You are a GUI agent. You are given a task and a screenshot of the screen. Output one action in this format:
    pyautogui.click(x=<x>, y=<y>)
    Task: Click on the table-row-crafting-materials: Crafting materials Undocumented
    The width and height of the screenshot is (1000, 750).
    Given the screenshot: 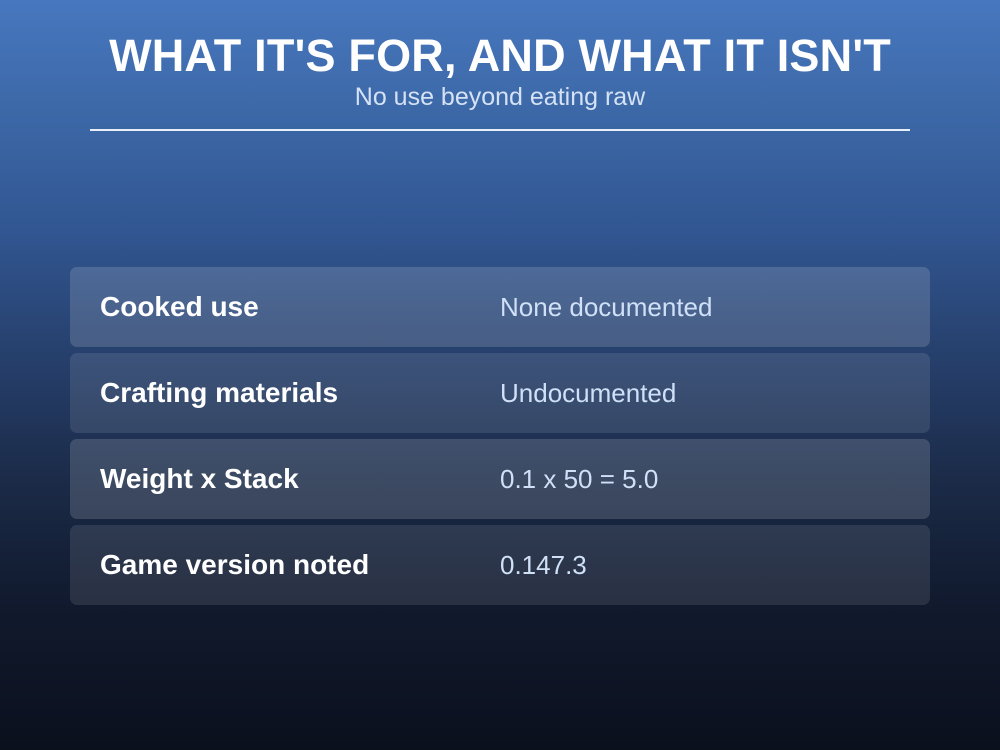 What is the action you would take?
    pyautogui.click(x=500, y=393)
    